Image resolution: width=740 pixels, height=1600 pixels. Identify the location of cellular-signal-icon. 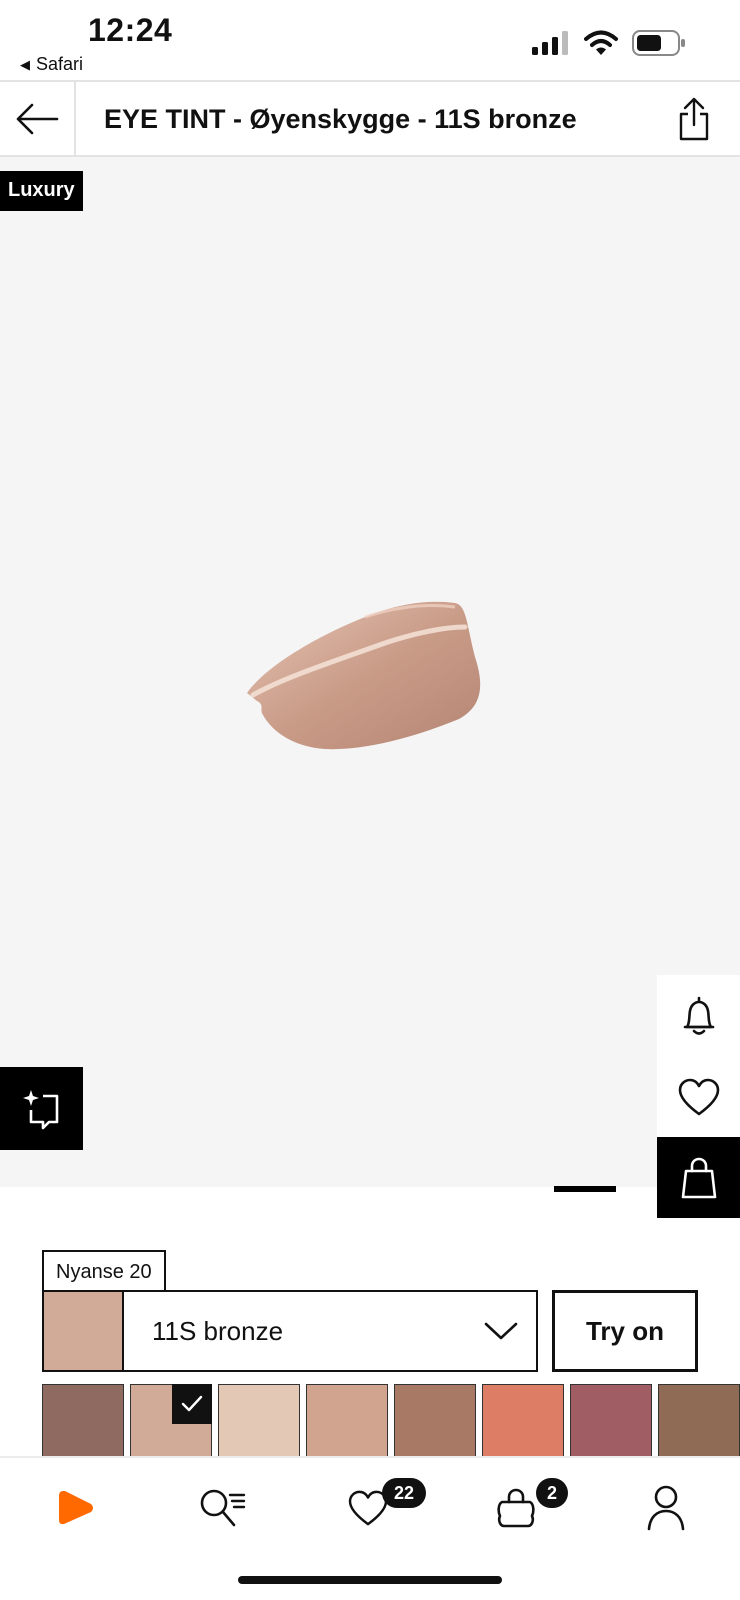
(550, 43).